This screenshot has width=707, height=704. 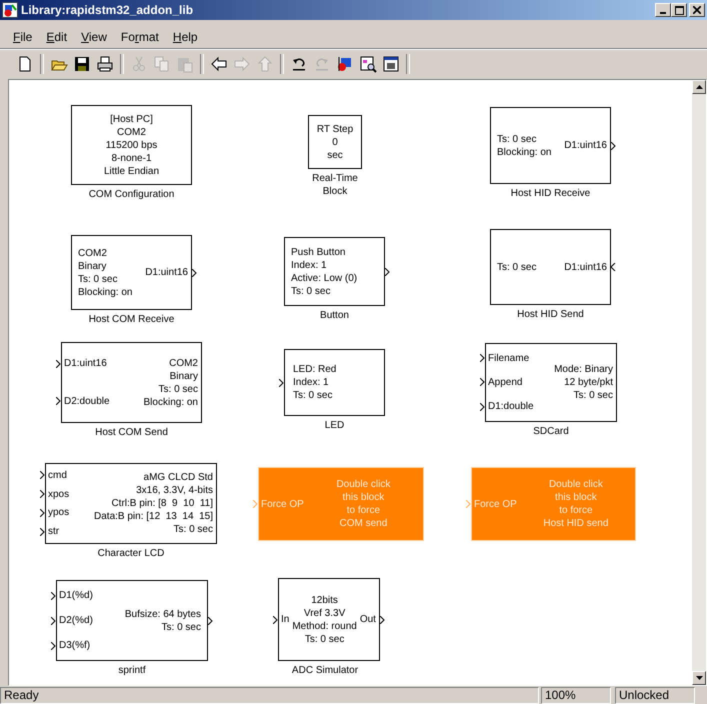 I want to click on minimize-button, so click(x=663, y=10).